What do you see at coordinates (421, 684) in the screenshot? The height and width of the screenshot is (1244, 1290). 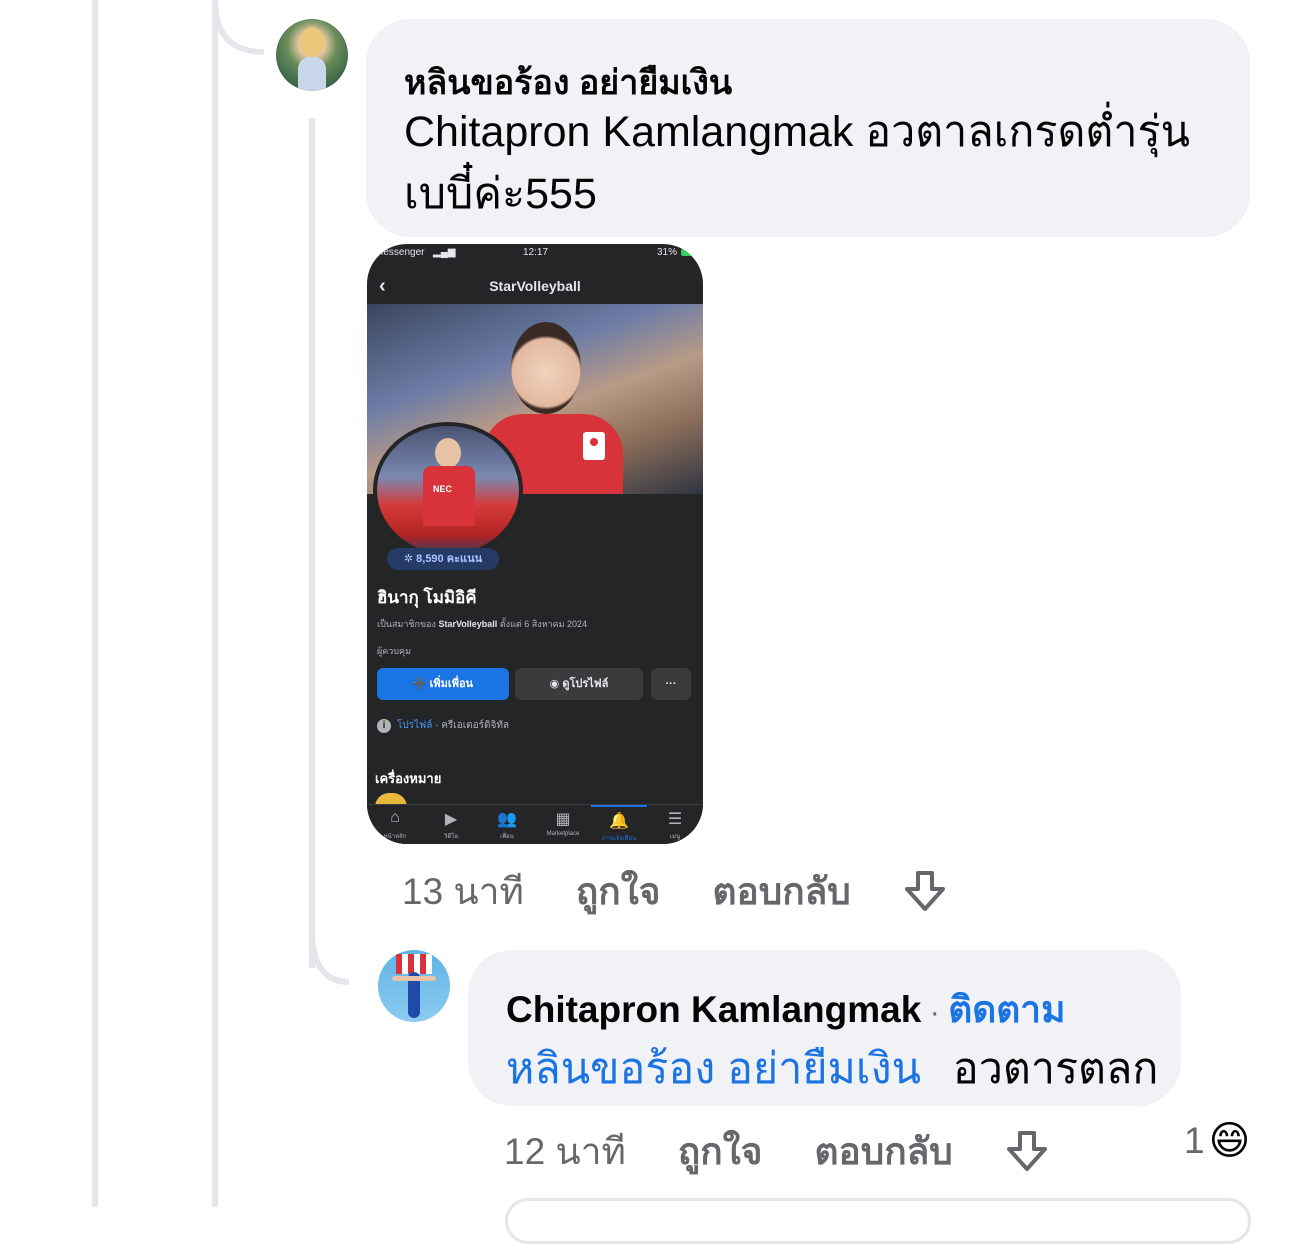 I see `add-friend-icon: ➕` at bounding box center [421, 684].